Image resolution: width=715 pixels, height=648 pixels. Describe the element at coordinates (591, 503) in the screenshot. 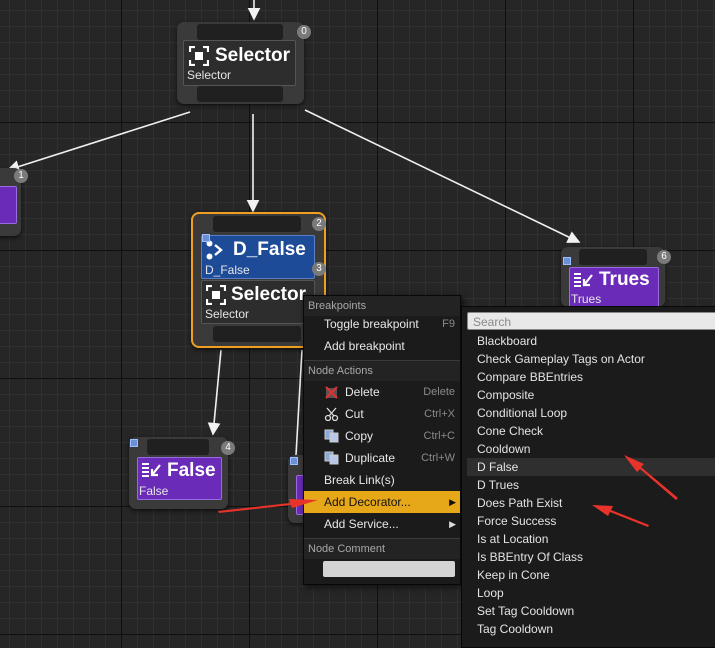

I see `decorator-option: Does Path Exist` at that location.